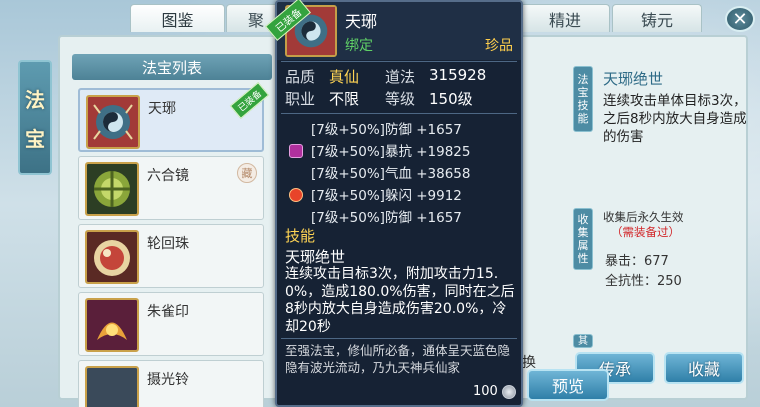 This screenshot has height=407, width=760. What do you see at coordinates (451, 99) in the screenshot?
I see `level-value: 150级` at bounding box center [451, 99].